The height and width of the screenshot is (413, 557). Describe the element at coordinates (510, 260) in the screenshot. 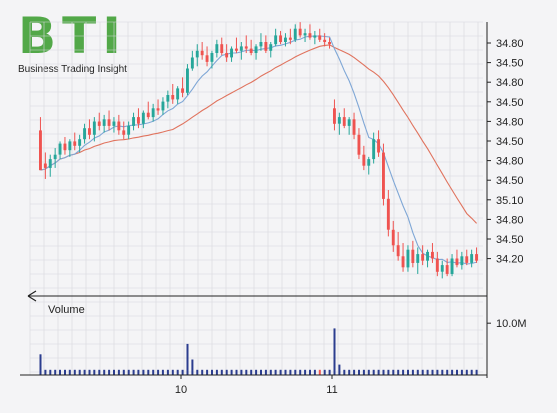

I see `price-tick-label: 34.20` at that location.